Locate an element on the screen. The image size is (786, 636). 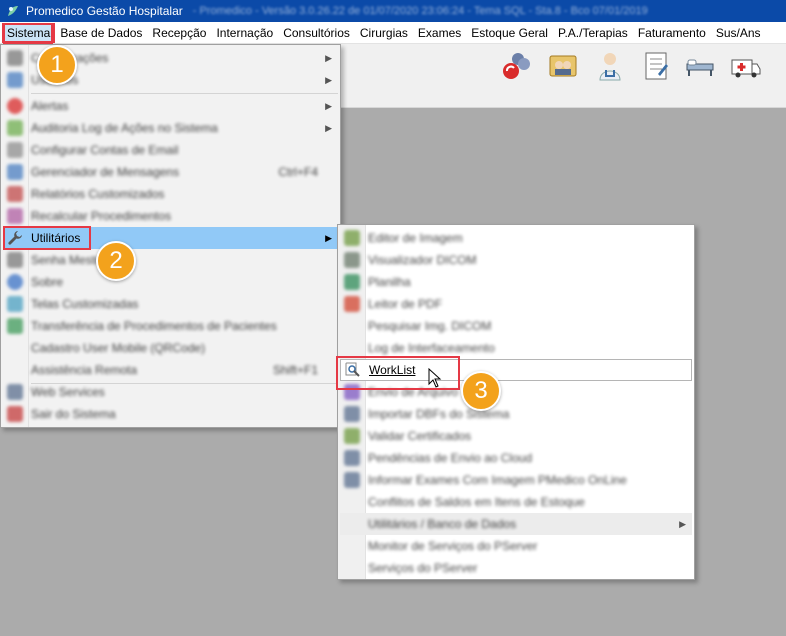
menu-item-label: Pendências de Envio ao Cloud is located at coordinates (450, 458).